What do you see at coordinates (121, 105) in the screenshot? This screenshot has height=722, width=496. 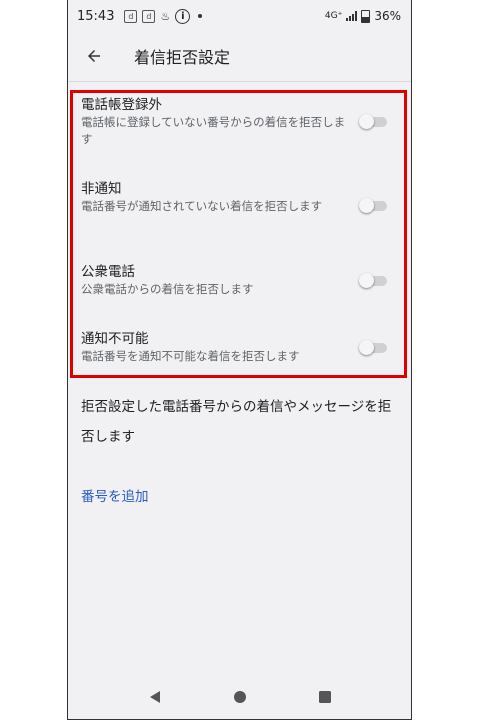 I see `setting-title: 電話帳登録外` at bounding box center [121, 105].